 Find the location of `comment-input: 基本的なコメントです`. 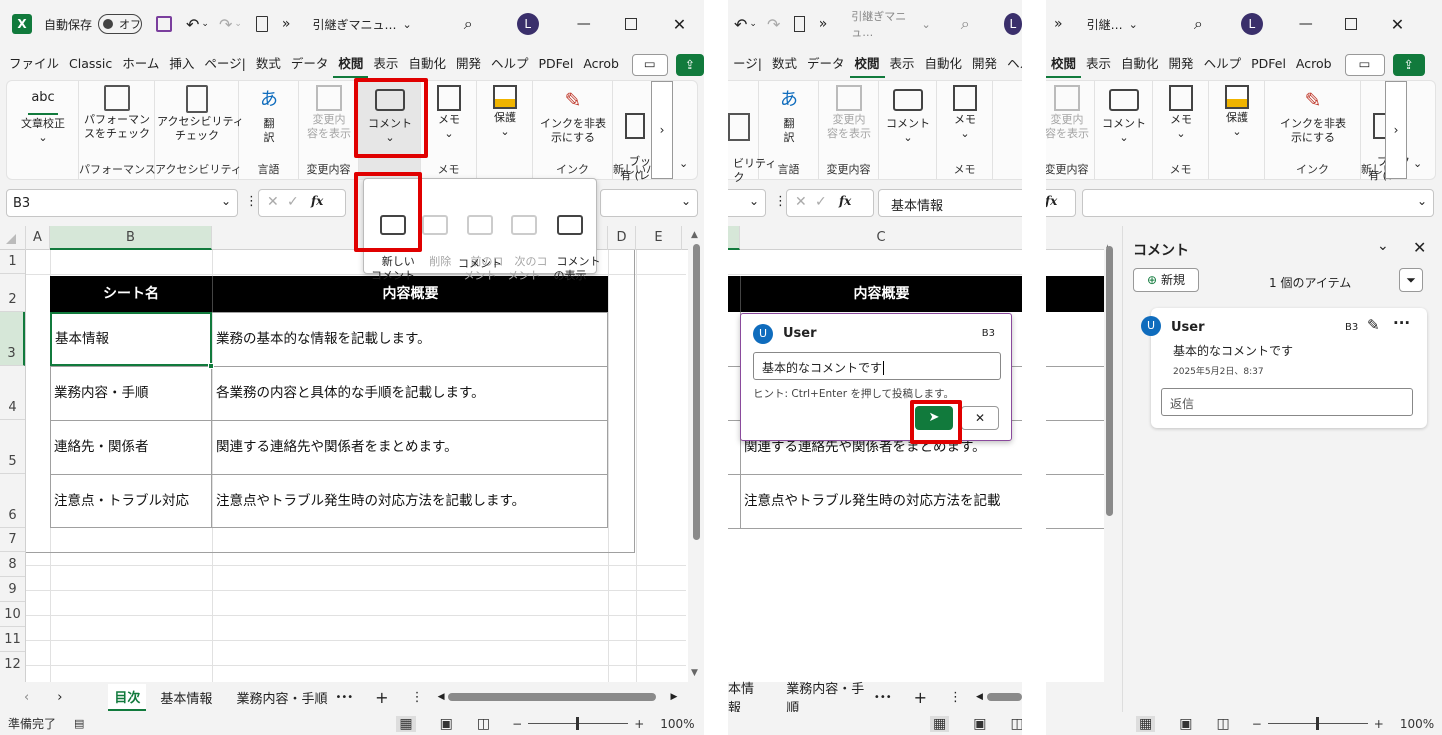

comment-input: 基本的なコメントです is located at coordinates (877, 366).